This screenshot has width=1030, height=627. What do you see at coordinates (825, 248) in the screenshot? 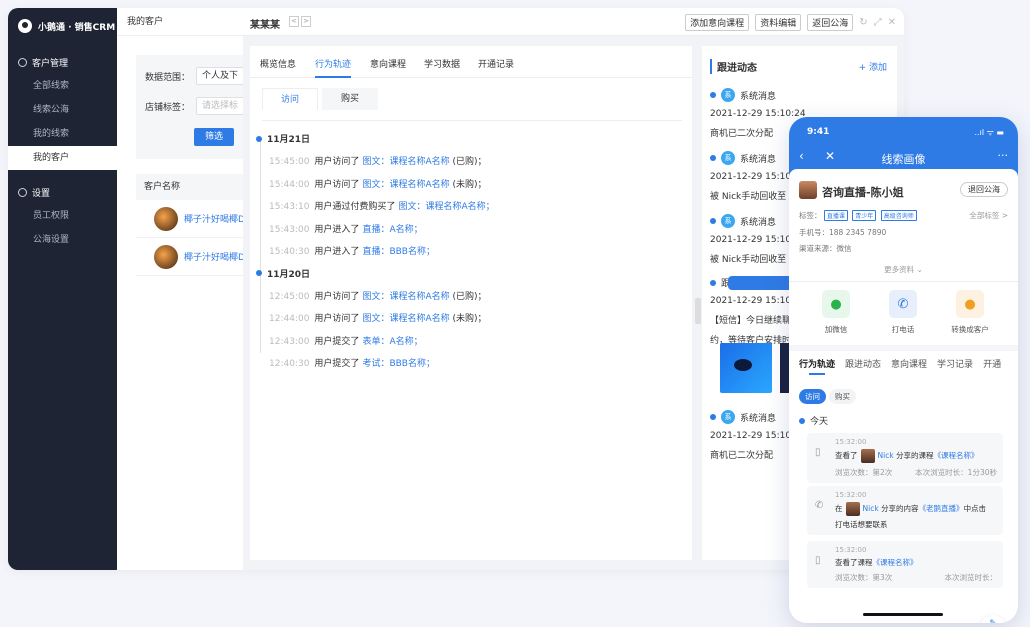
I see `source-channel: 渠道来源：微信` at bounding box center [825, 248].